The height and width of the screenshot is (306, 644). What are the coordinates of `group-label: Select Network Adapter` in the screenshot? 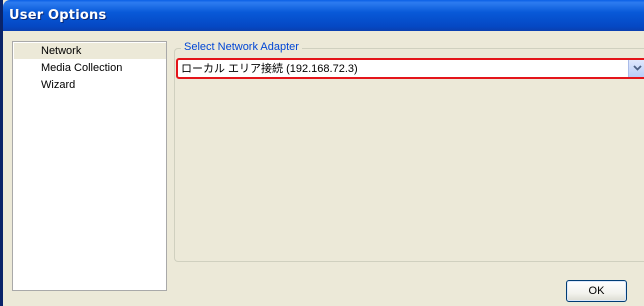 It's located at (241, 47).